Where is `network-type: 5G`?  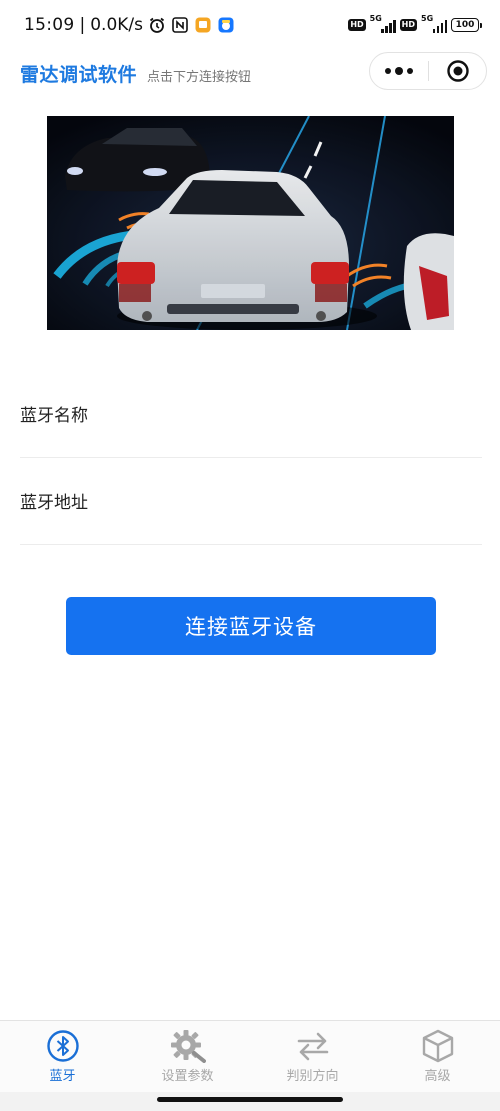
network-type: 5G is located at coordinates (375, 18).